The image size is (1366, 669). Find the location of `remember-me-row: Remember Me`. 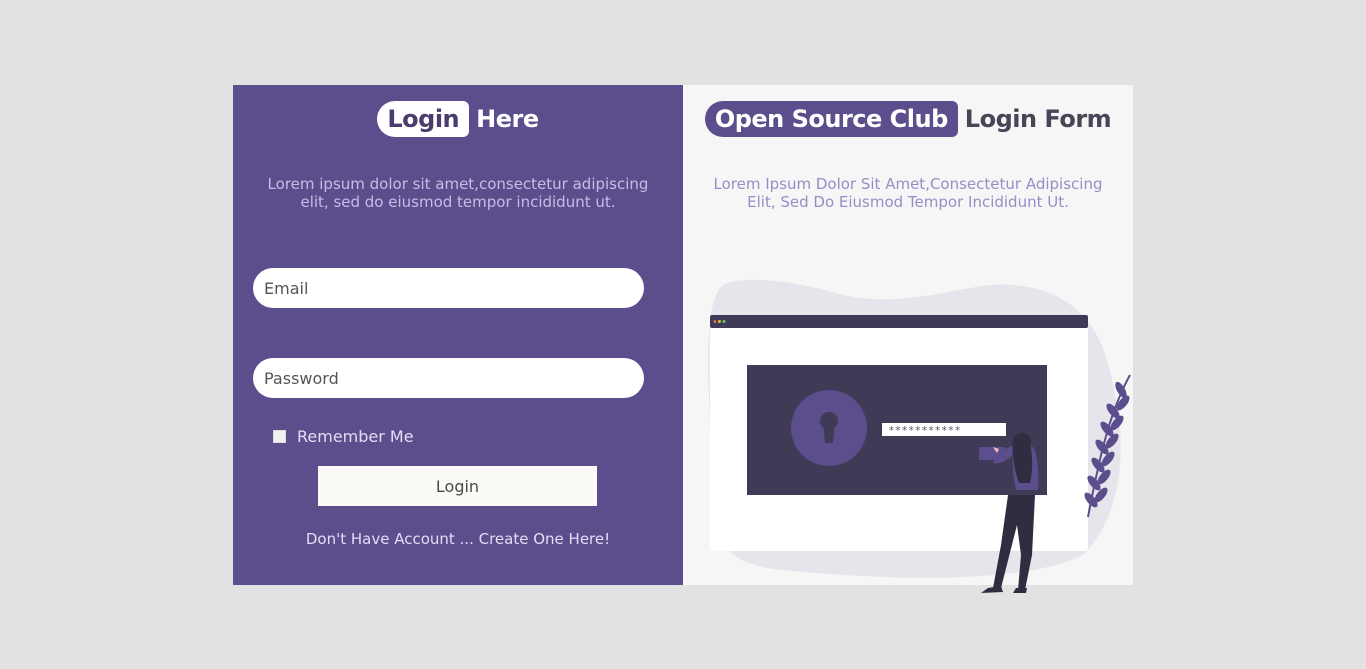

remember-me-row: Remember Me is located at coordinates (343, 436).